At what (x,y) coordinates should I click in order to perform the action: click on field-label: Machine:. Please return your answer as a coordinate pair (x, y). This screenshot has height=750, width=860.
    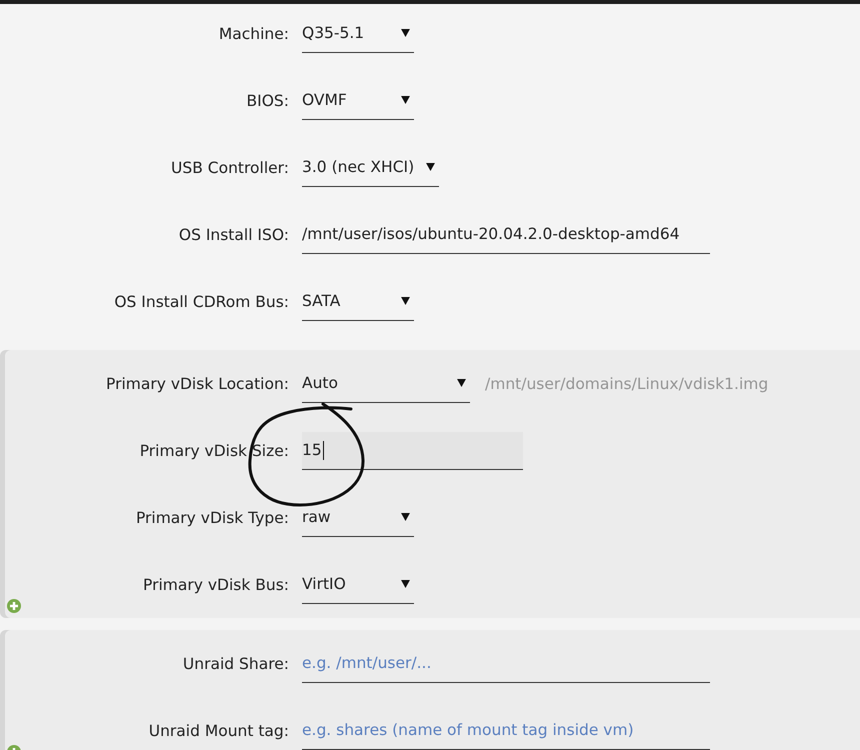
    Looking at the image, I should click on (253, 33).